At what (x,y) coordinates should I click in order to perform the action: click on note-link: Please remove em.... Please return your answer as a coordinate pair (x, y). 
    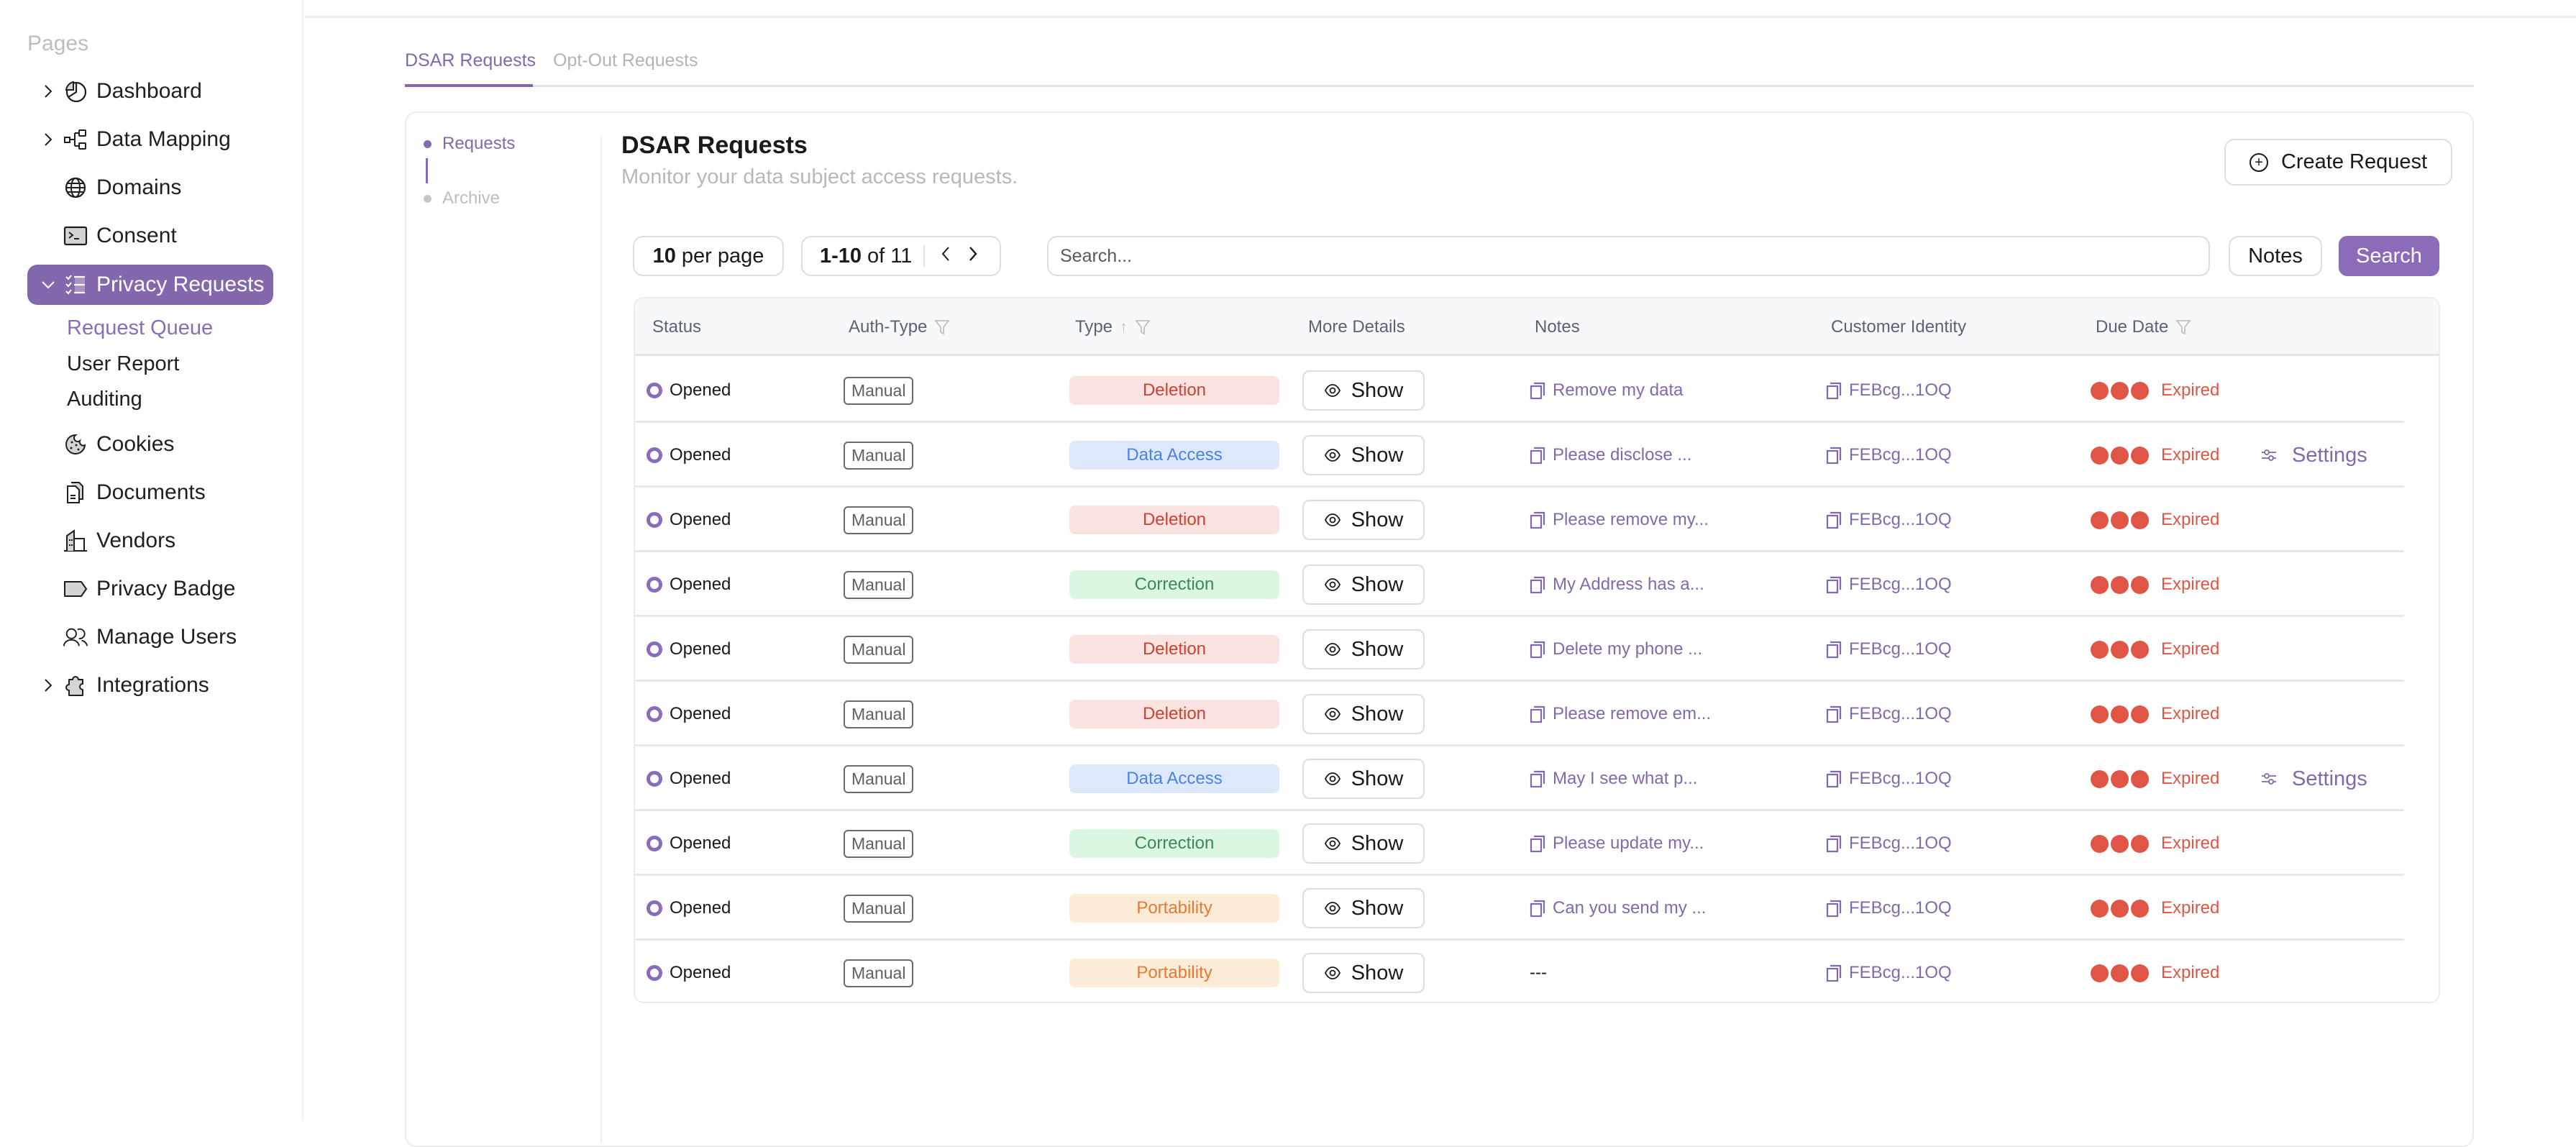
    Looking at the image, I should click on (1621, 714).